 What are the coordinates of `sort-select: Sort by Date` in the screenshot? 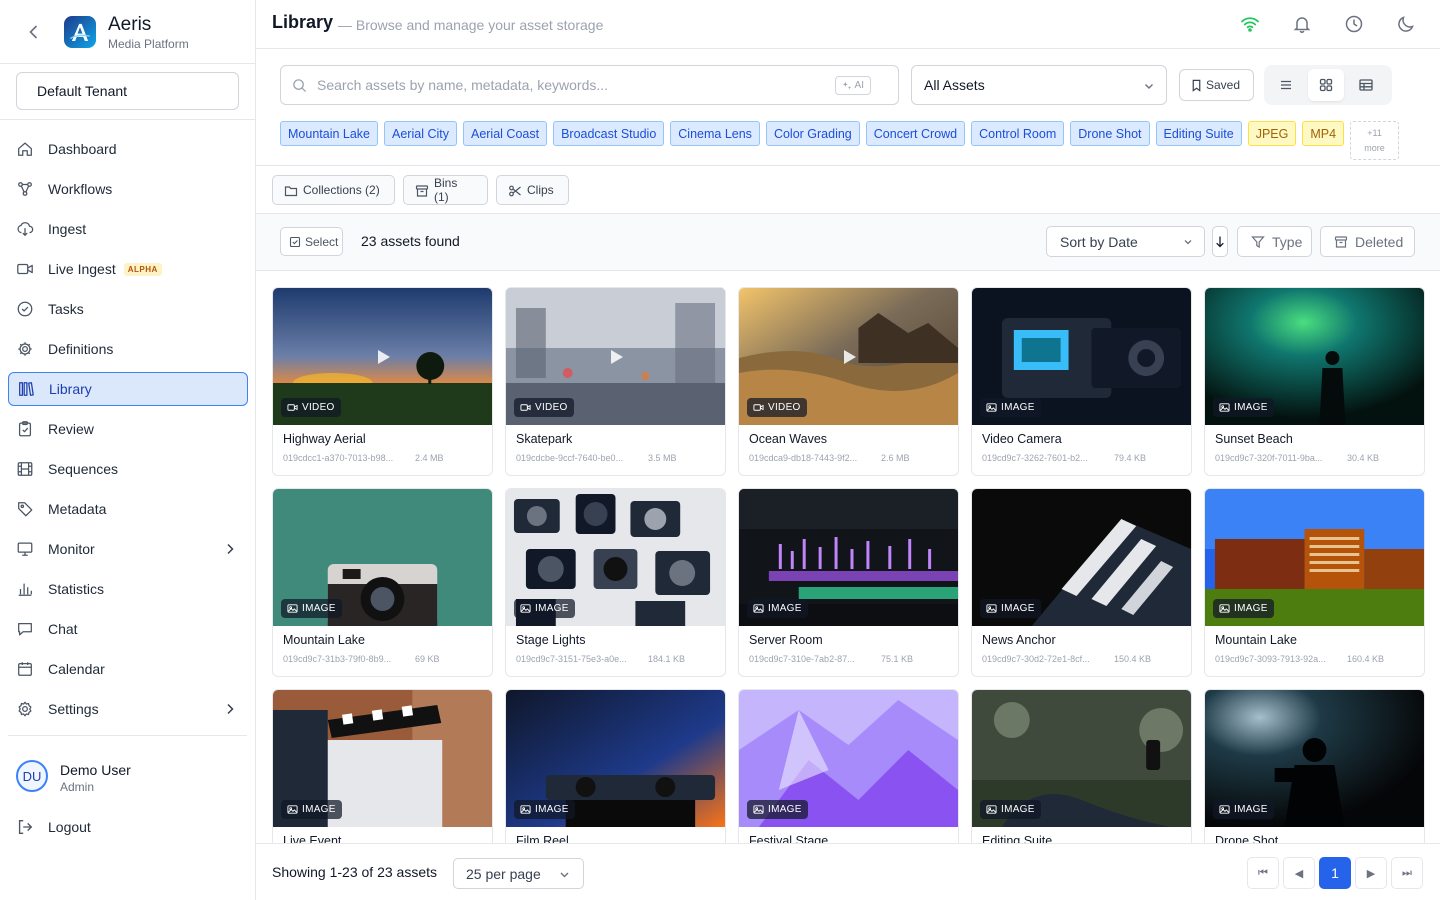 It's located at (1125, 241).